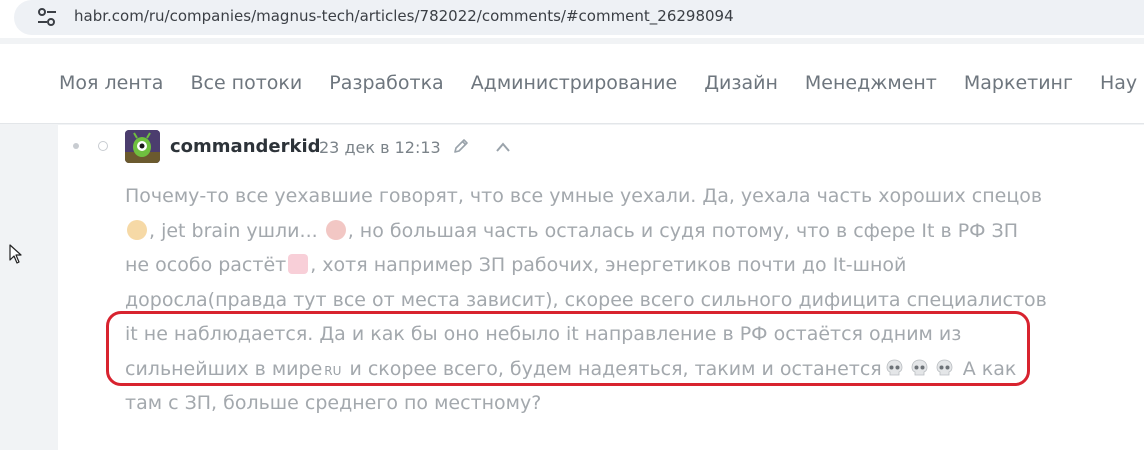  I want to click on comment-text: А как, so click(986, 368).